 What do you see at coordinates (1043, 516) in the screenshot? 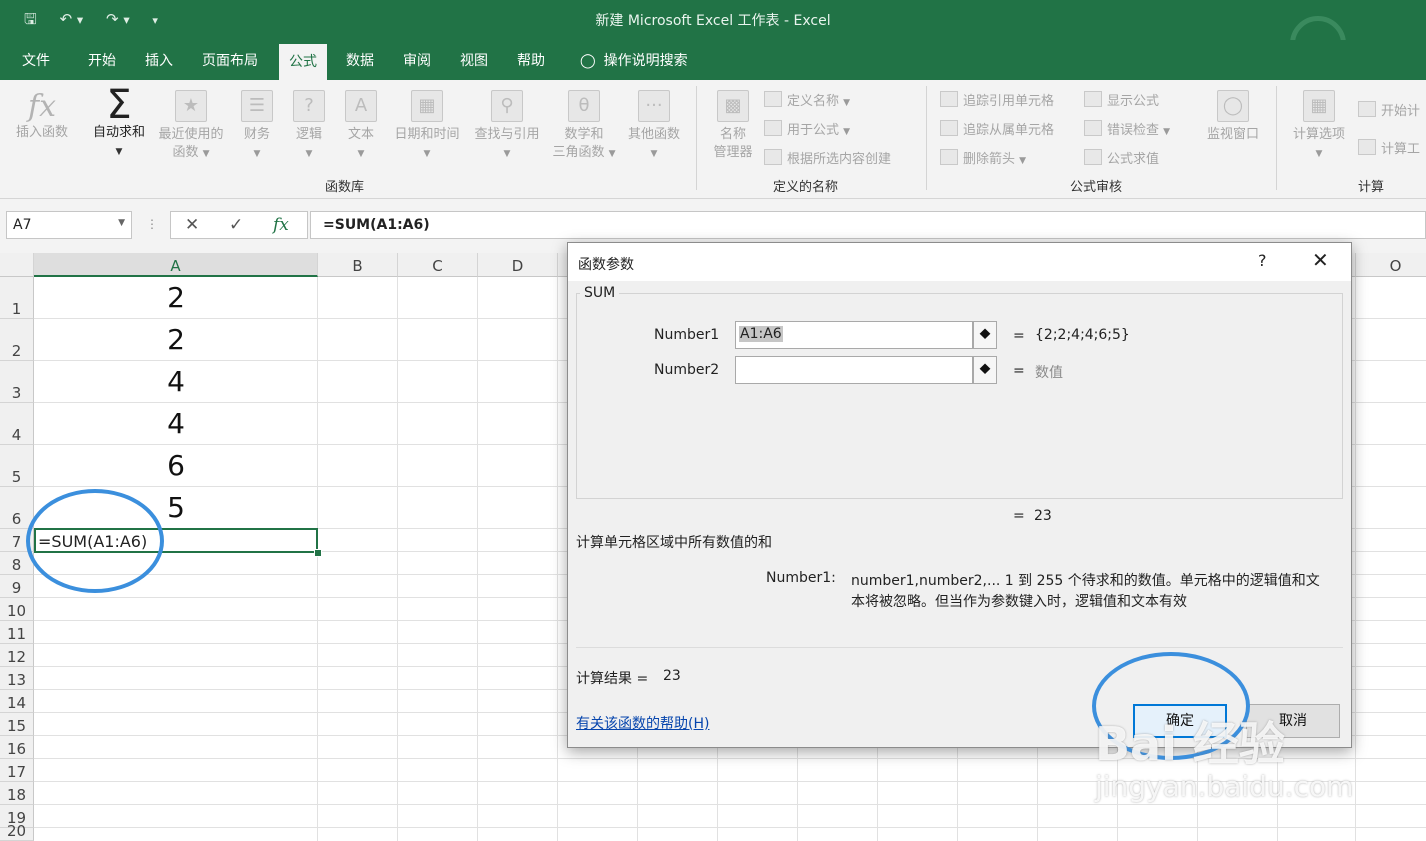
I see `result-preview: 23` at bounding box center [1043, 516].